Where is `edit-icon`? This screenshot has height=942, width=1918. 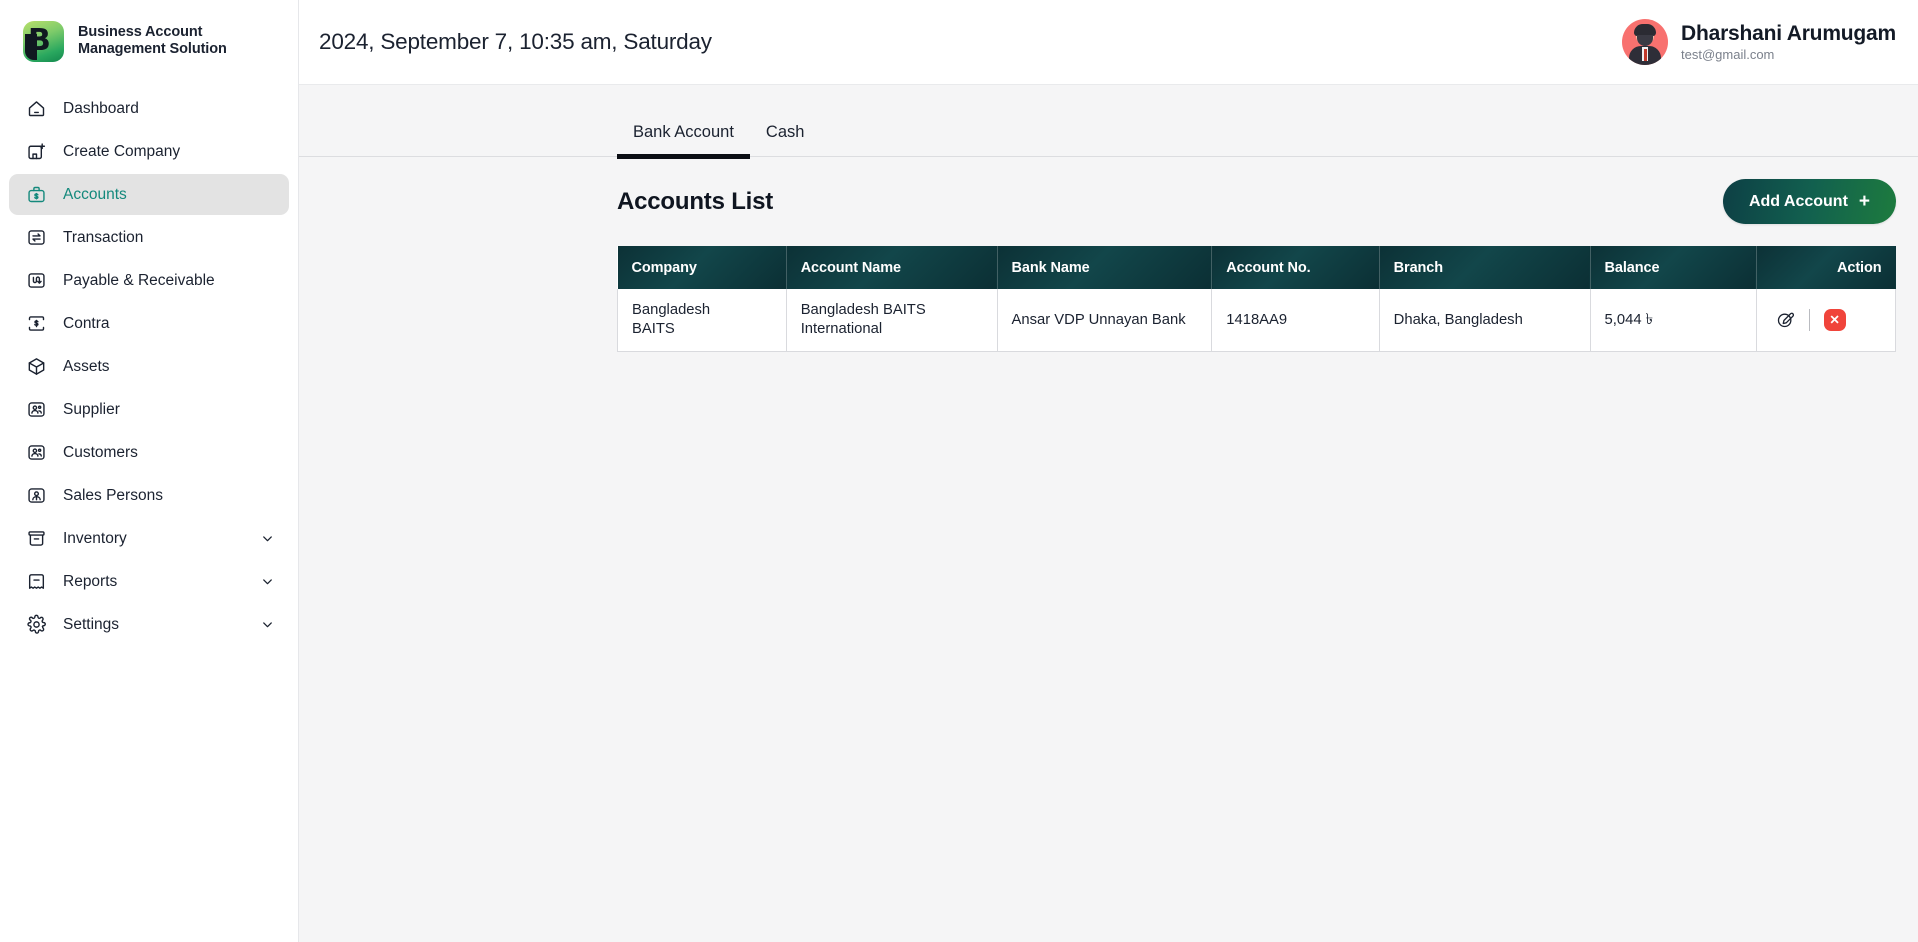
edit-icon is located at coordinates (1785, 320).